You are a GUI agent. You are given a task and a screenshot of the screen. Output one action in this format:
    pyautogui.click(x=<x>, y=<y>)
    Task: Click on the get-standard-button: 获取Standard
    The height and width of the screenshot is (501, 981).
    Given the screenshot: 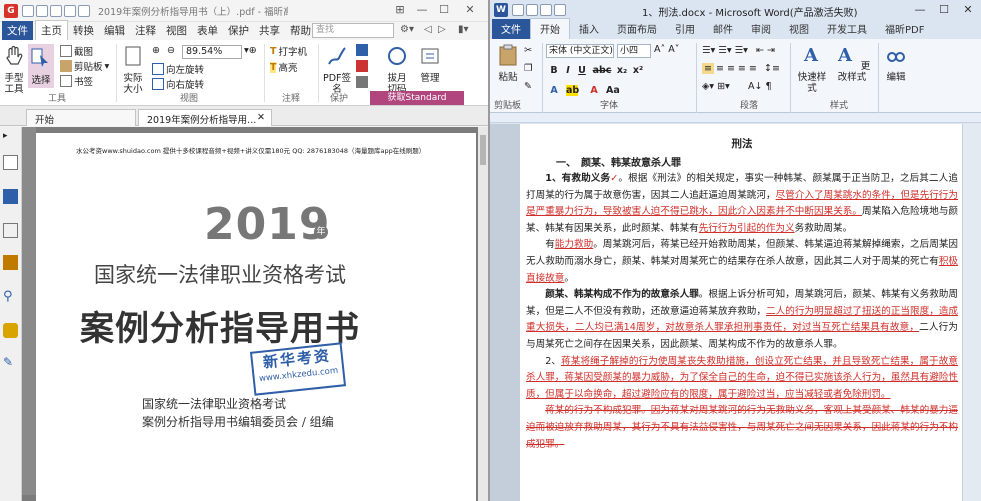 What is the action you would take?
    pyautogui.click(x=417, y=98)
    